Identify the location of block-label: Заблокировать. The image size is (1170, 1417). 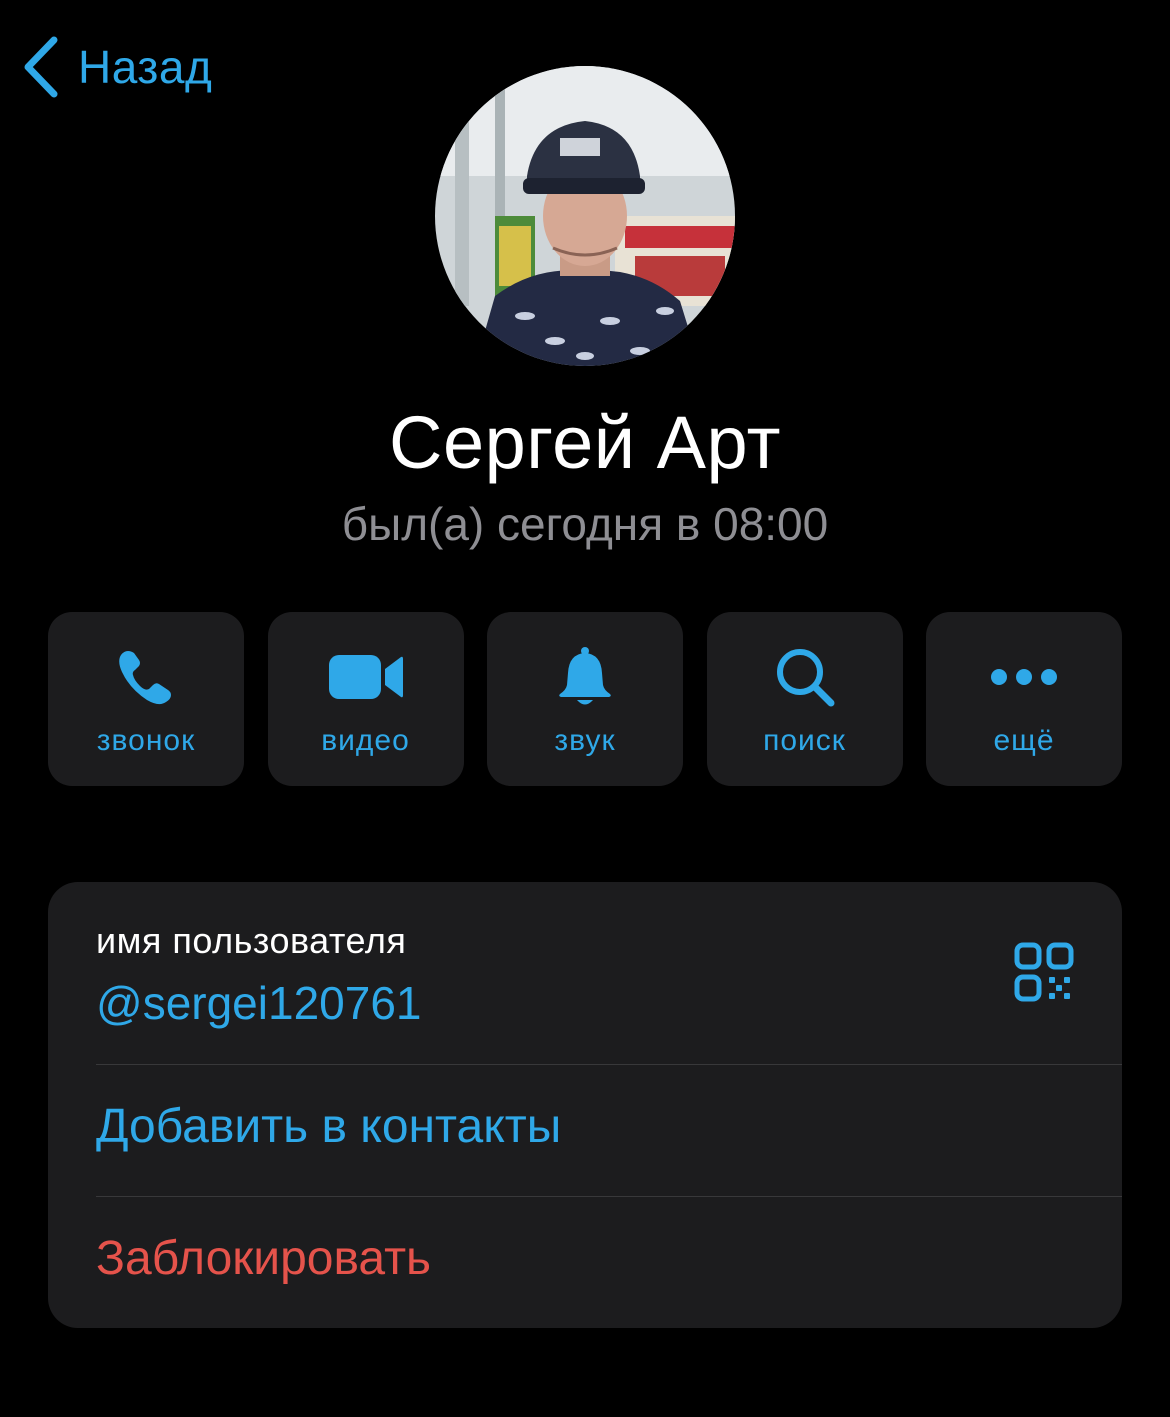
(264, 1258).